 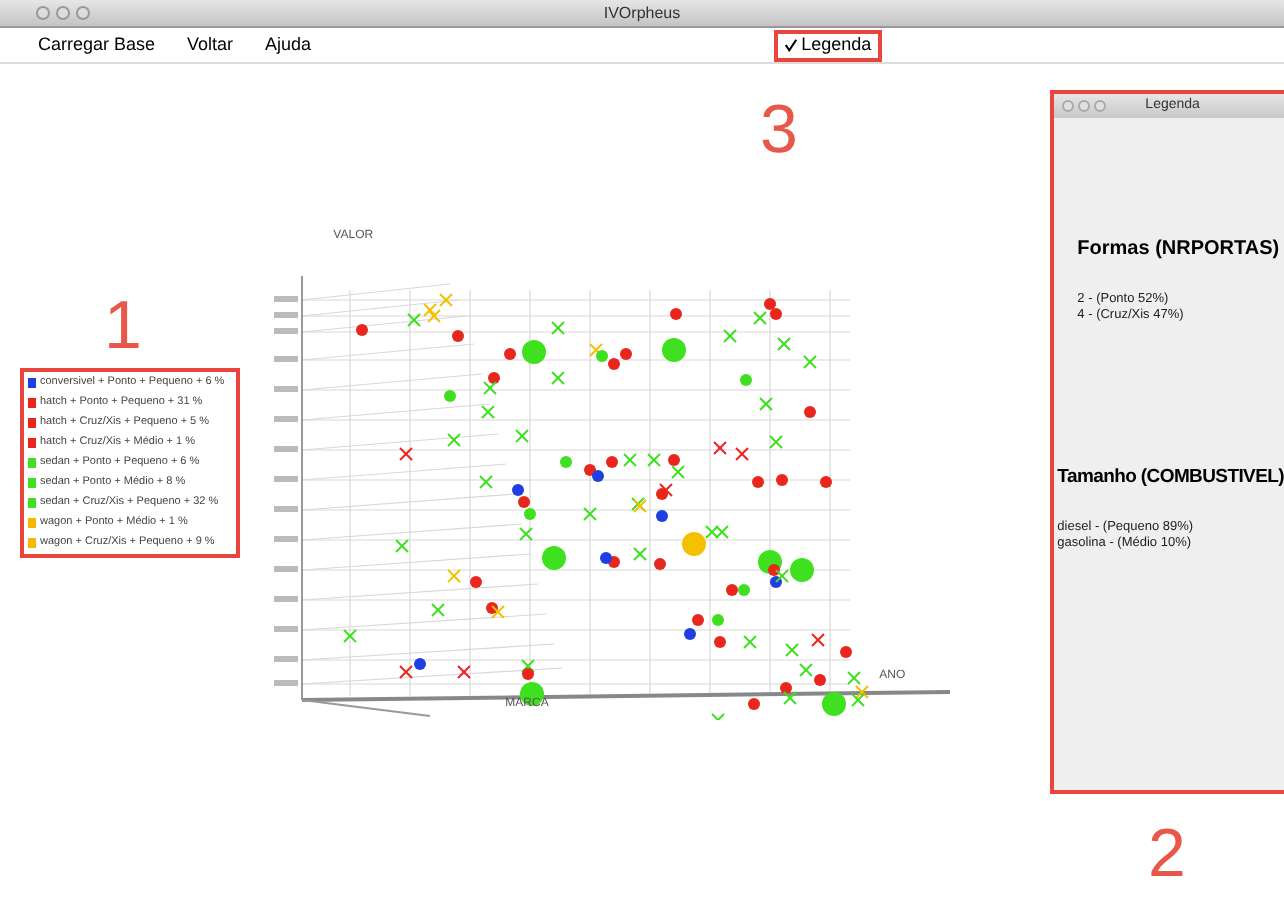 I want to click on window-title: IVOrpheus, so click(x=642, y=13).